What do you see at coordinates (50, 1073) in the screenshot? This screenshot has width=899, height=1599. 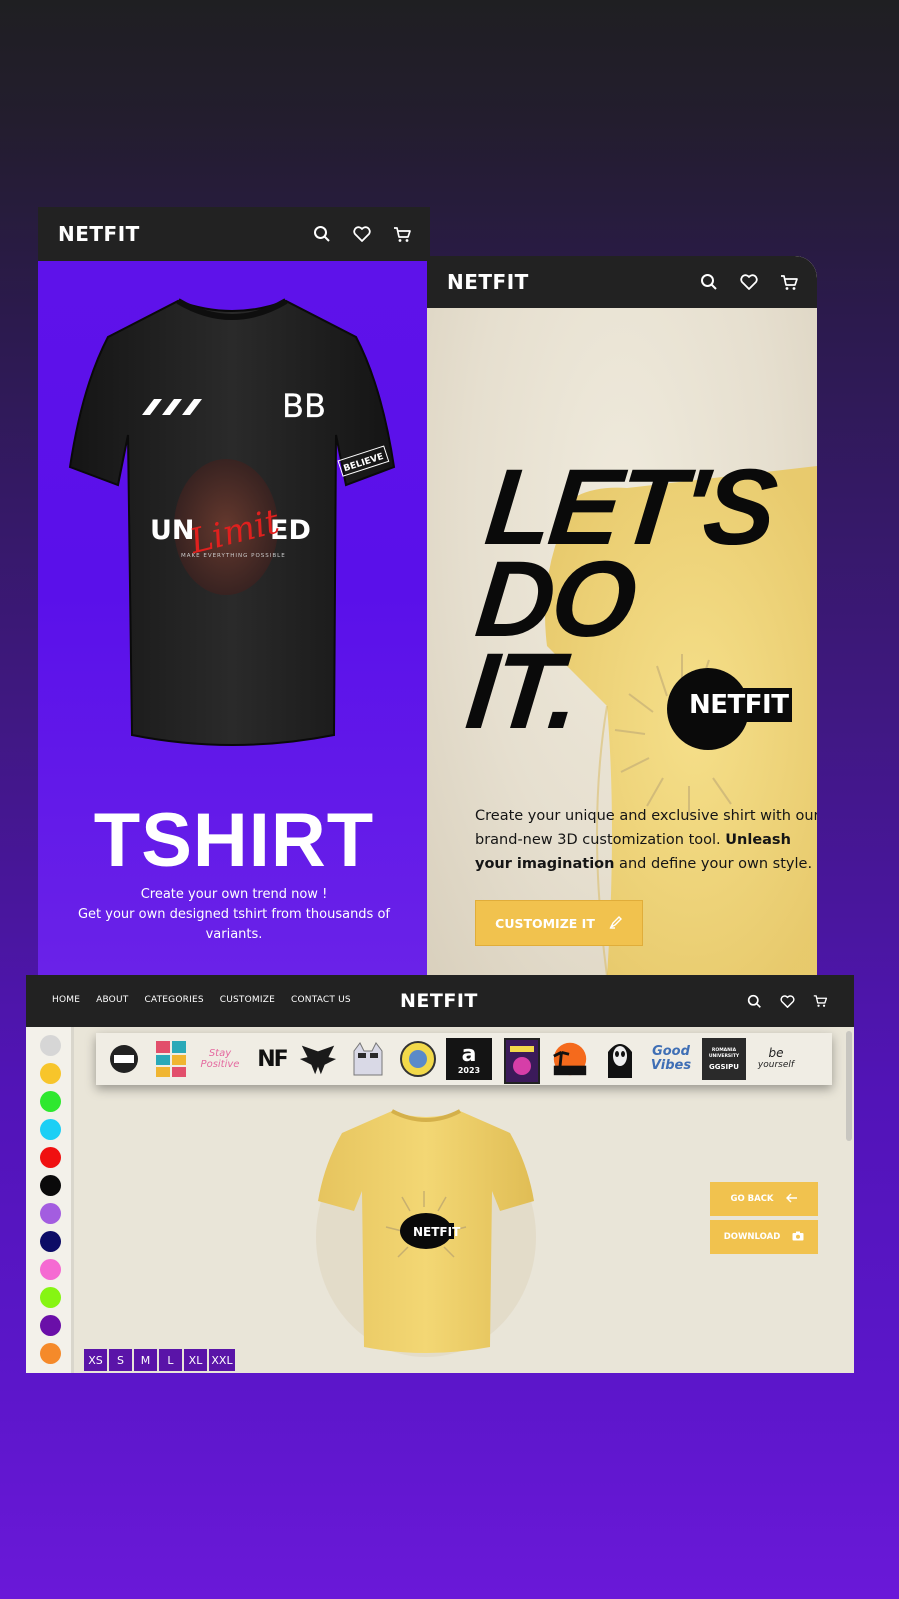 I see `swatch-yellow` at bounding box center [50, 1073].